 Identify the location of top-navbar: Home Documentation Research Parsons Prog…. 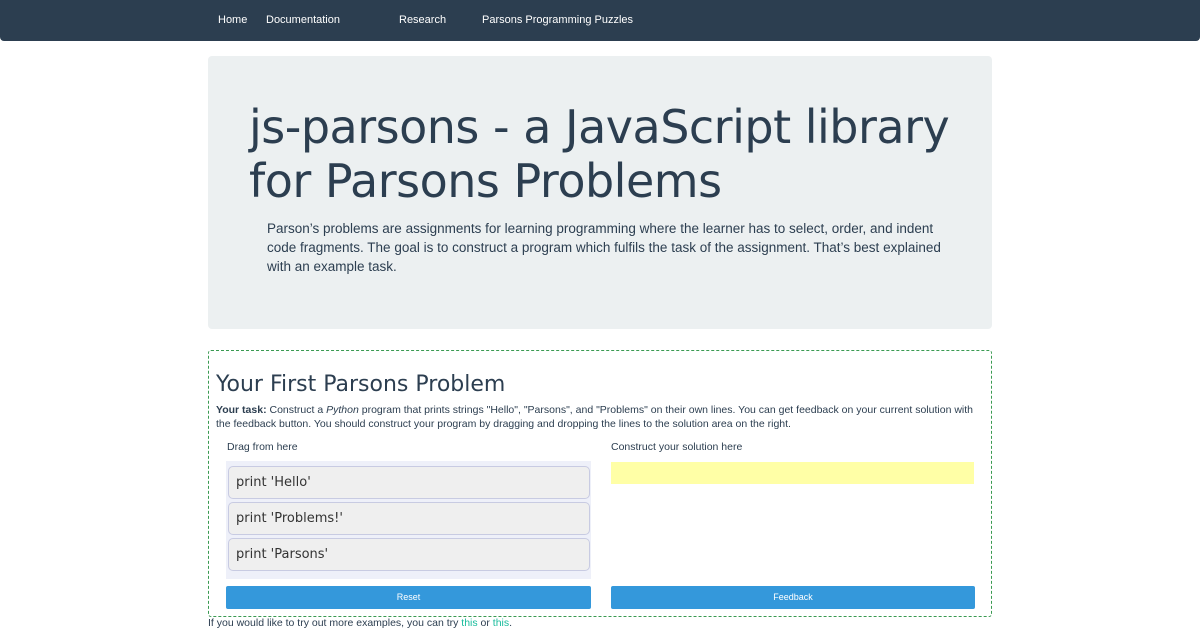
(600, 20).